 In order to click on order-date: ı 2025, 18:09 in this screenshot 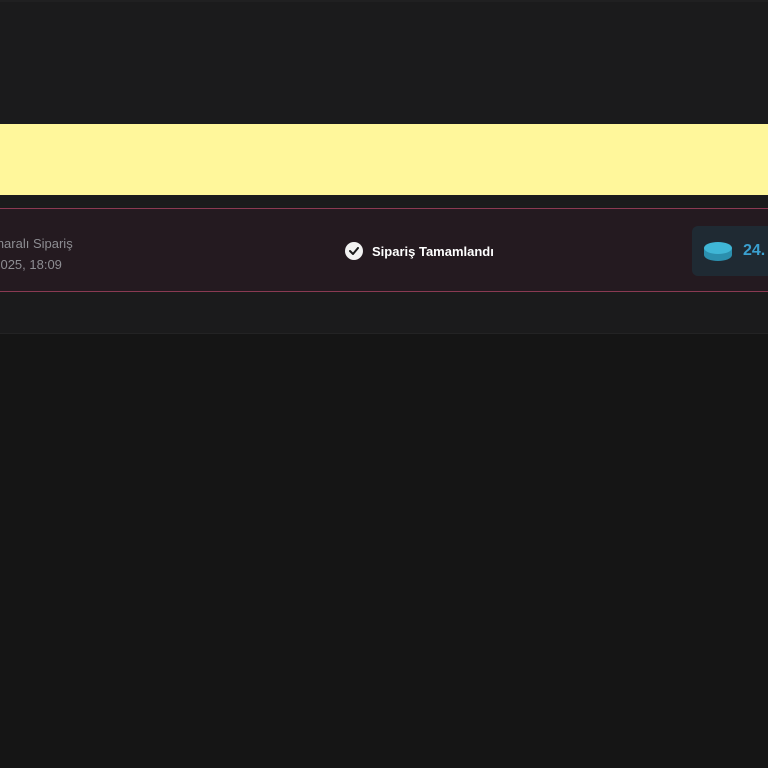, I will do `click(36, 264)`.